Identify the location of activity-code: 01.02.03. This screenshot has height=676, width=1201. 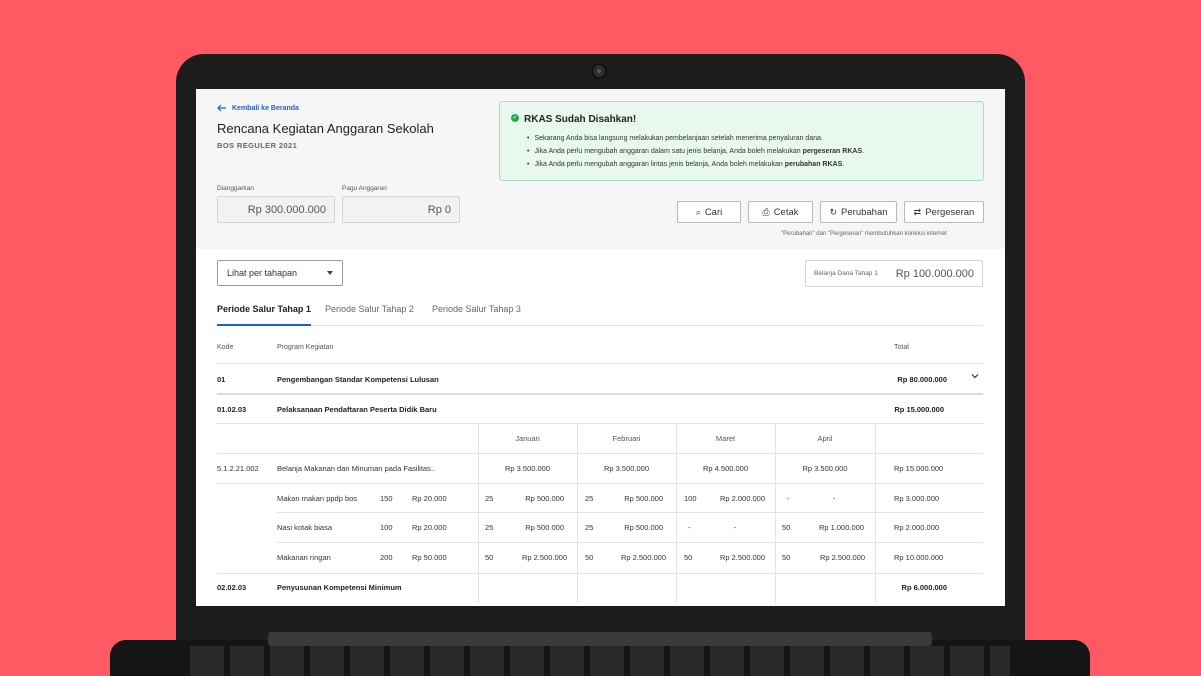
(232, 409).